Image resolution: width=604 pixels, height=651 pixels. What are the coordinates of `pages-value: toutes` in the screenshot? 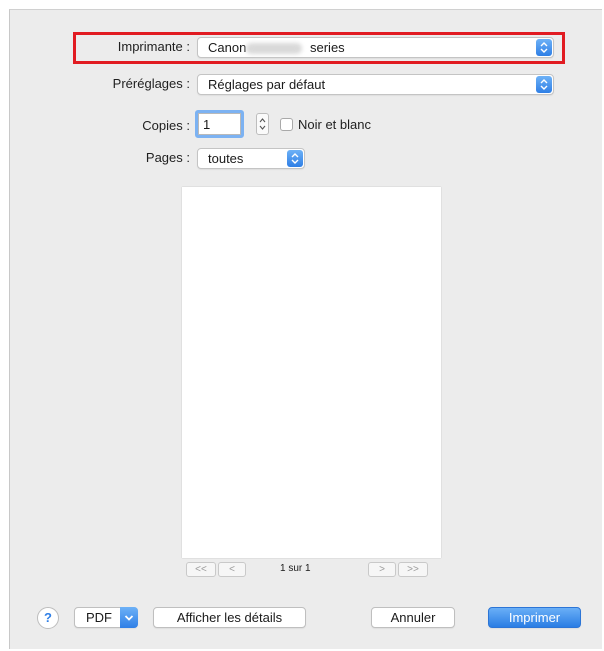 It's located at (226, 158).